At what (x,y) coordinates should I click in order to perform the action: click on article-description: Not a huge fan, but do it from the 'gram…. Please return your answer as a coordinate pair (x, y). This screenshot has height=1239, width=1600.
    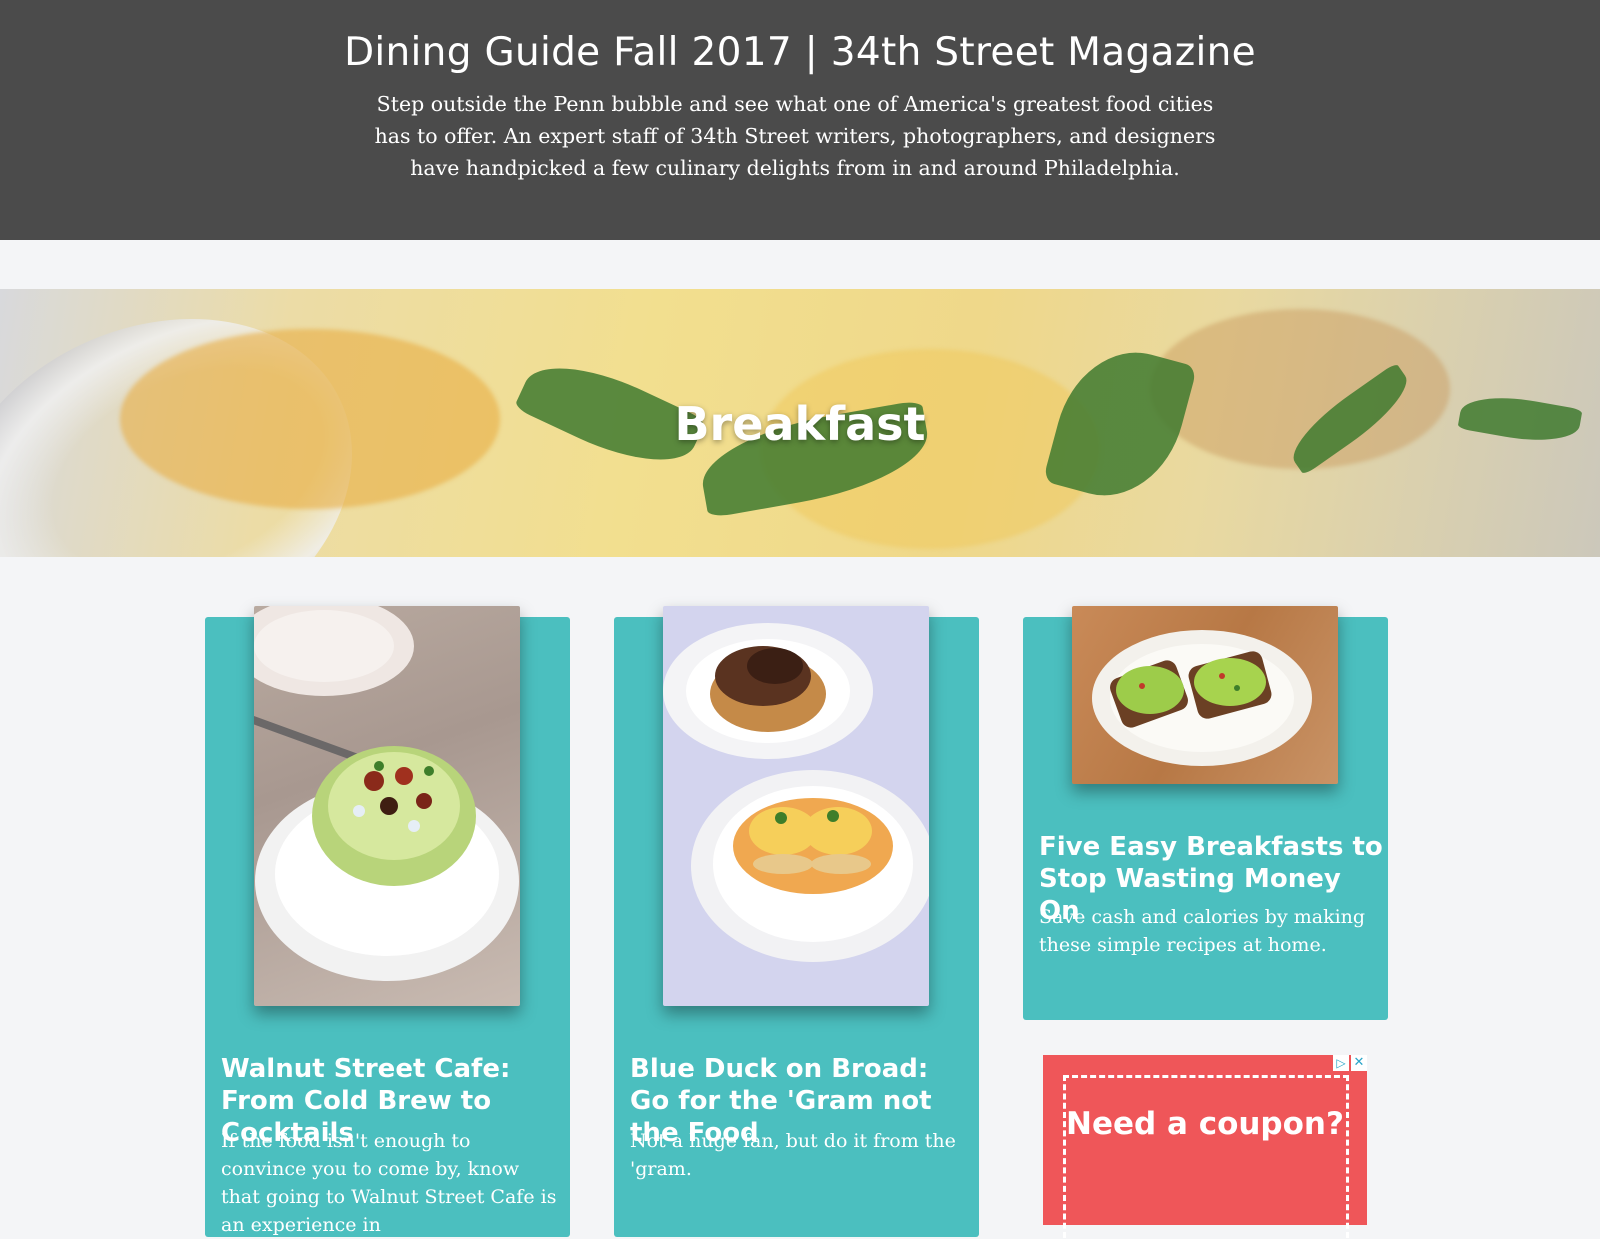
    Looking at the image, I should click on (793, 1155).